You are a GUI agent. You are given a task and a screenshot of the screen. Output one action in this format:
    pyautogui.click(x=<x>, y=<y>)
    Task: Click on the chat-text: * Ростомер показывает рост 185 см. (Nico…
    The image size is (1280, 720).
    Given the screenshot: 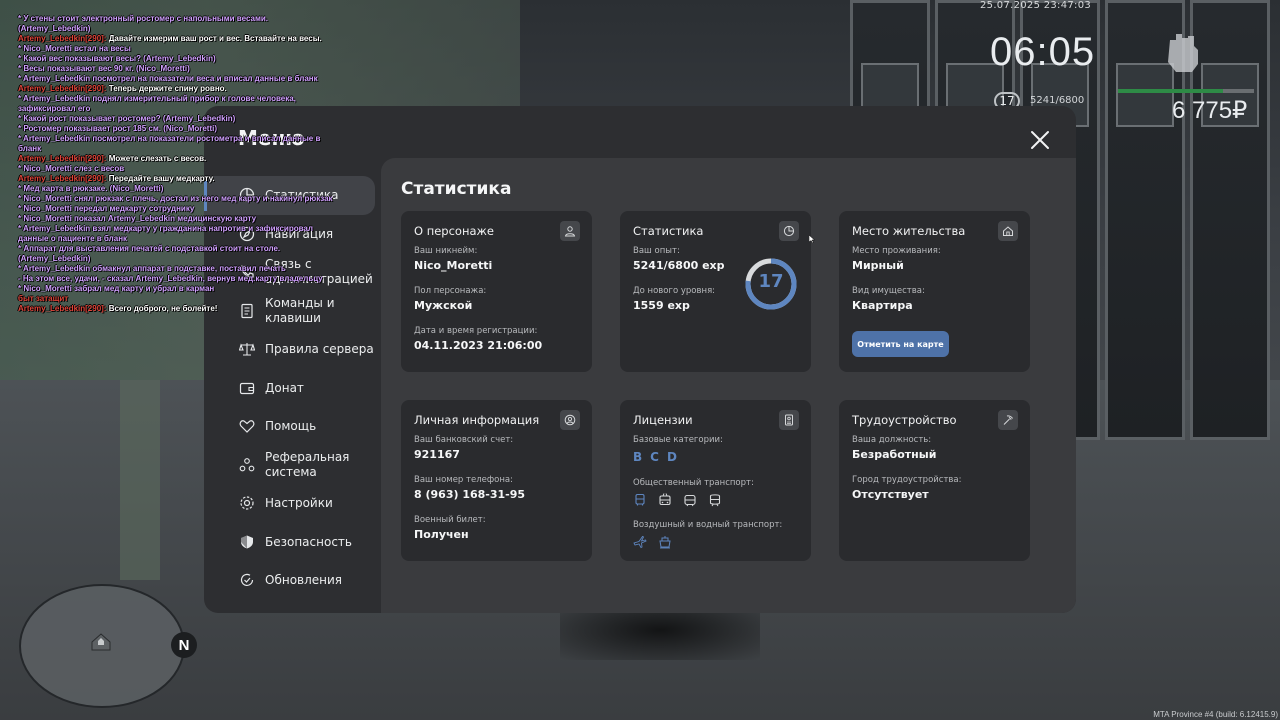 What is the action you would take?
    pyautogui.click(x=118, y=128)
    